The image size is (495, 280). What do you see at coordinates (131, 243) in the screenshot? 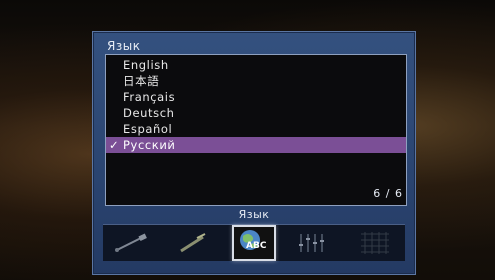
I see `speaker-cable-icon` at bounding box center [131, 243].